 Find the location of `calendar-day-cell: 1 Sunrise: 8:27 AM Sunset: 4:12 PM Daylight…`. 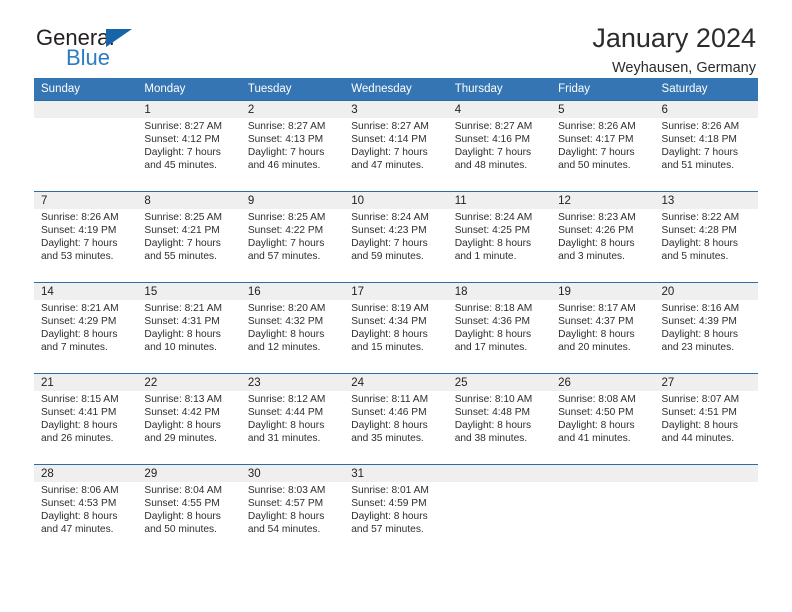

calendar-day-cell: 1 Sunrise: 8:27 AM Sunset: 4:12 PM Daylight… is located at coordinates (189, 146).